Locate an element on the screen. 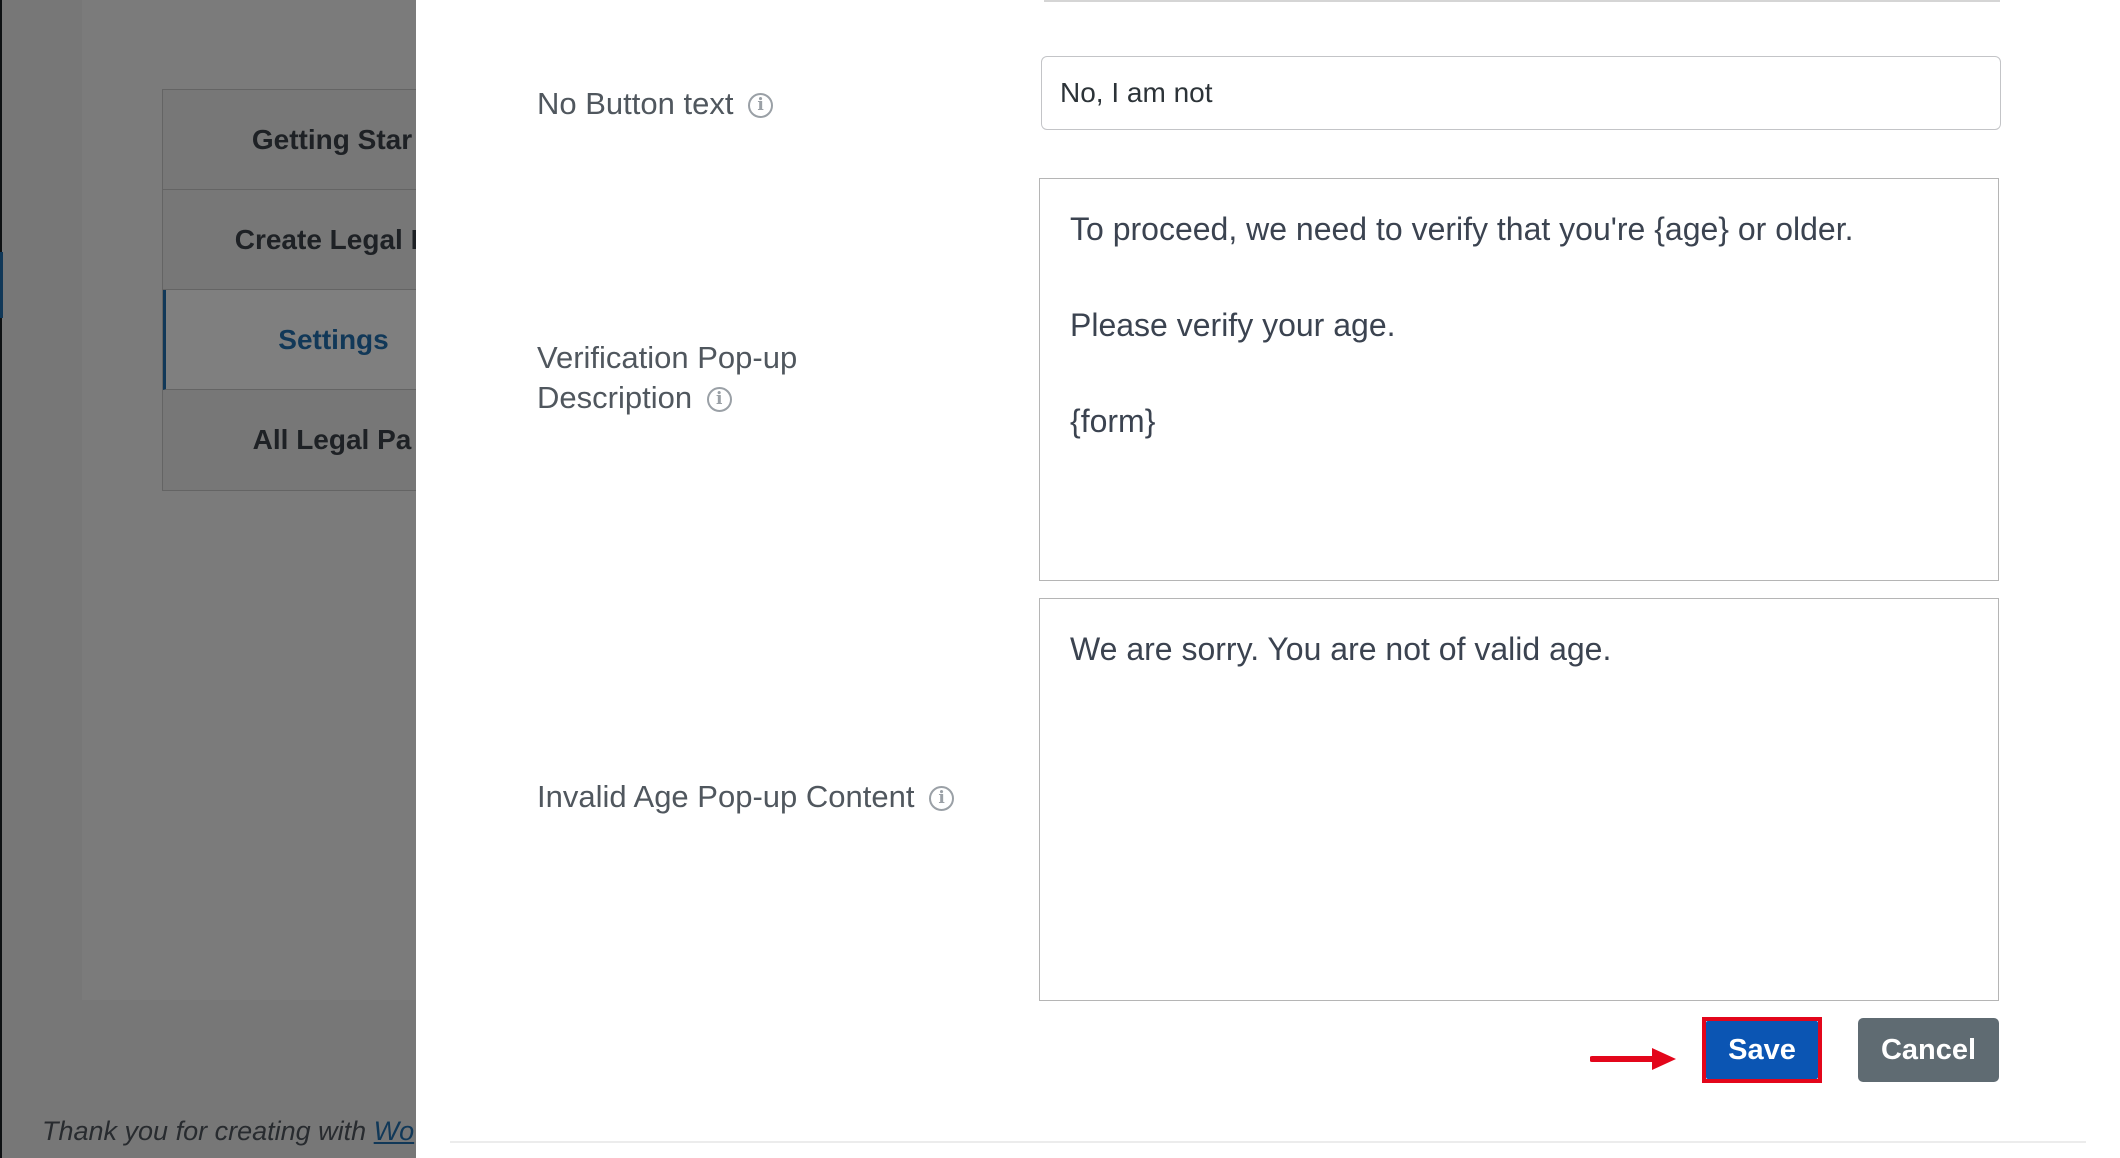 Image resolution: width=2120 pixels, height=1158 pixels. textarea-line: {form} is located at coordinates (1113, 421).